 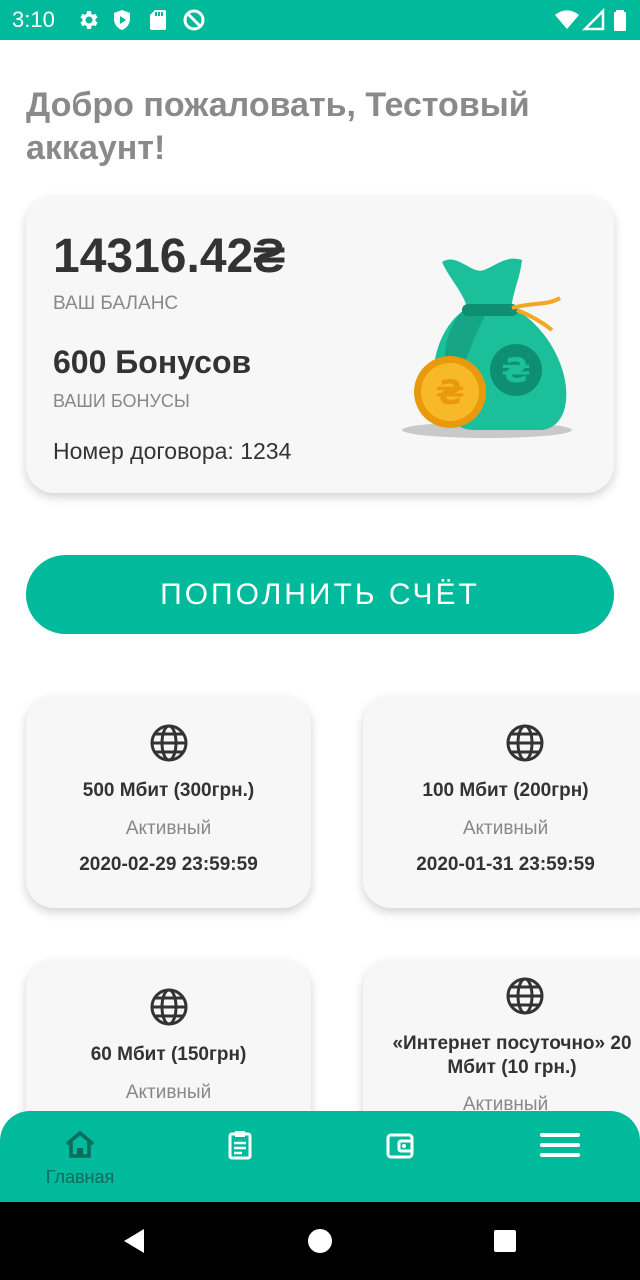 I want to click on menu-icon, so click(x=560, y=1145).